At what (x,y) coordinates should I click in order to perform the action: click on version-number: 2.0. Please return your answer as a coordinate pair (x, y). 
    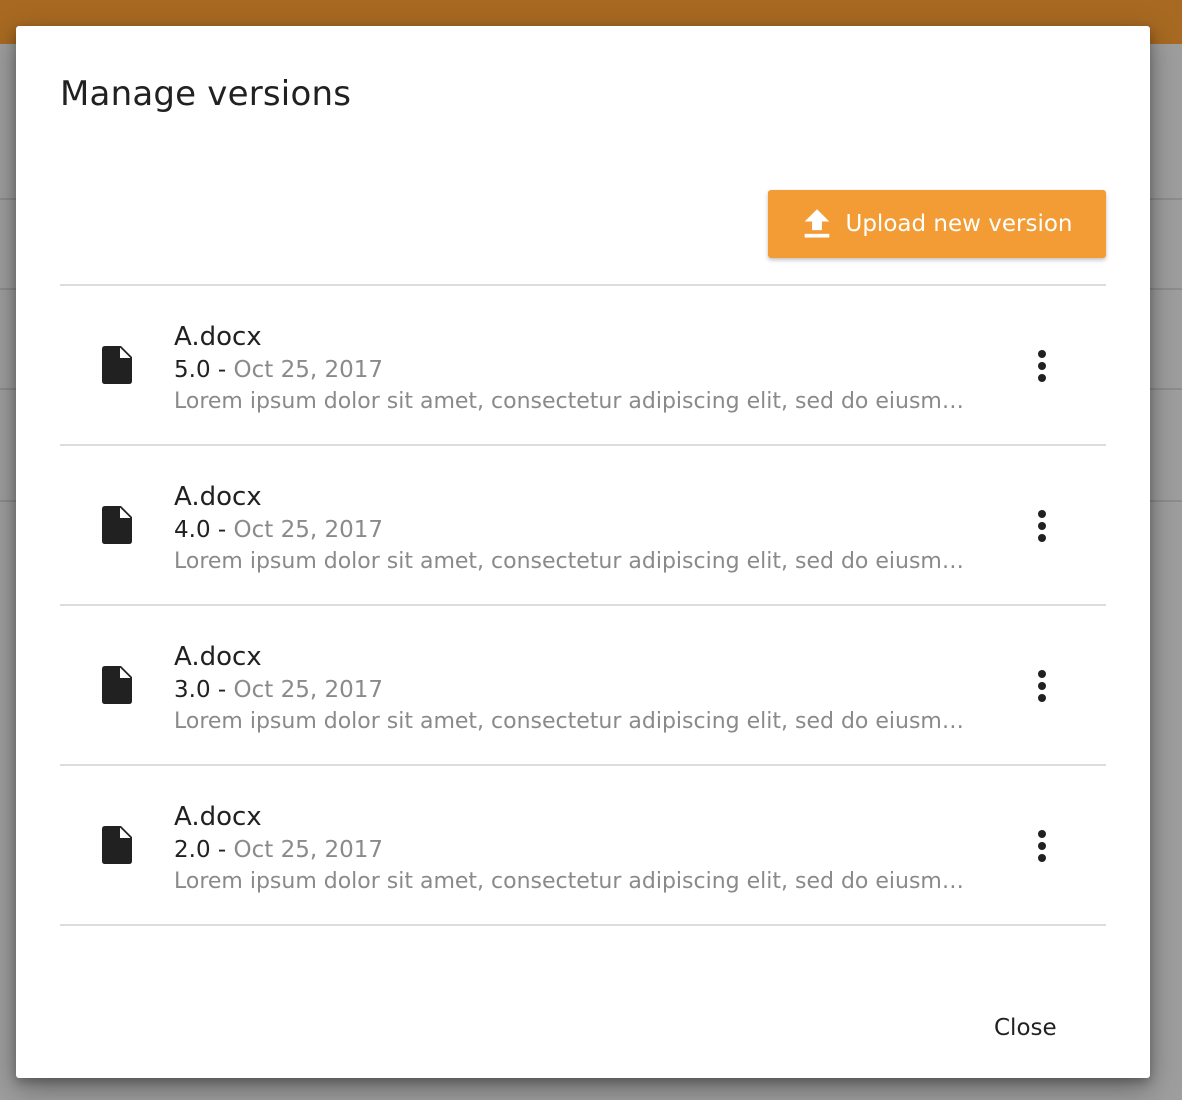
    Looking at the image, I should click on (192, 850).